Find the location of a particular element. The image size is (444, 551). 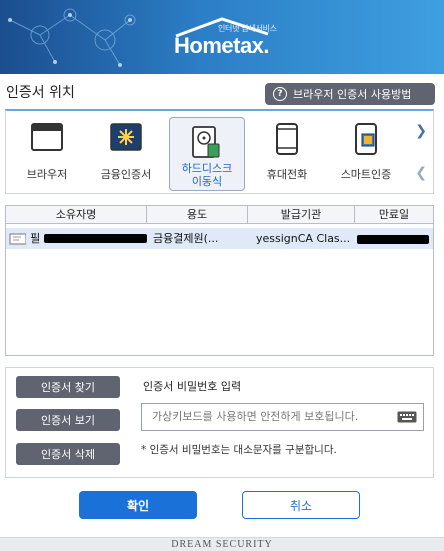

browser-icon is located at coordinates (47, 137).